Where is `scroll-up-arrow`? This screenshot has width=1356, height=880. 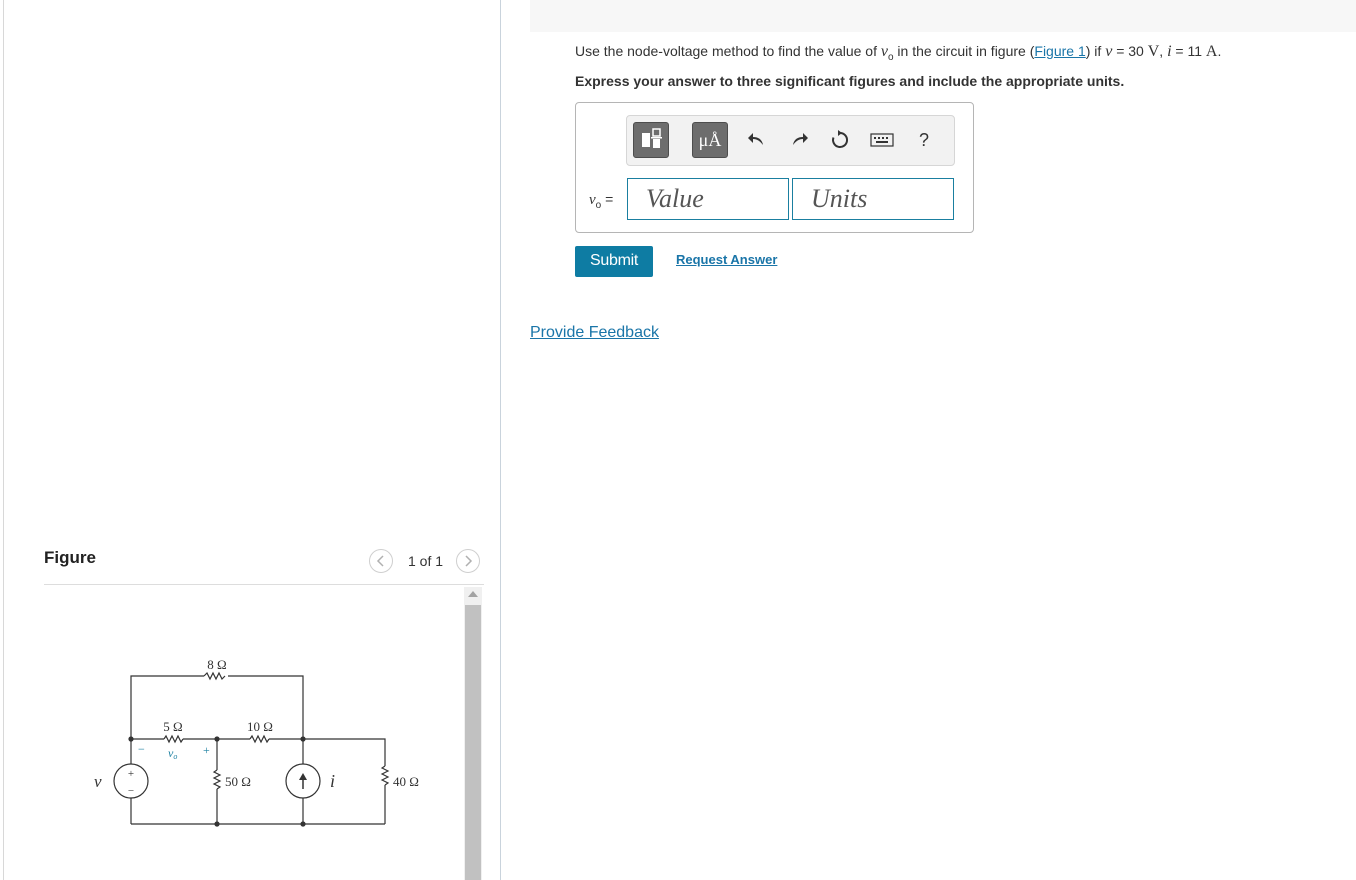 scroll-up-arrow is located at coordinates (473, 594).